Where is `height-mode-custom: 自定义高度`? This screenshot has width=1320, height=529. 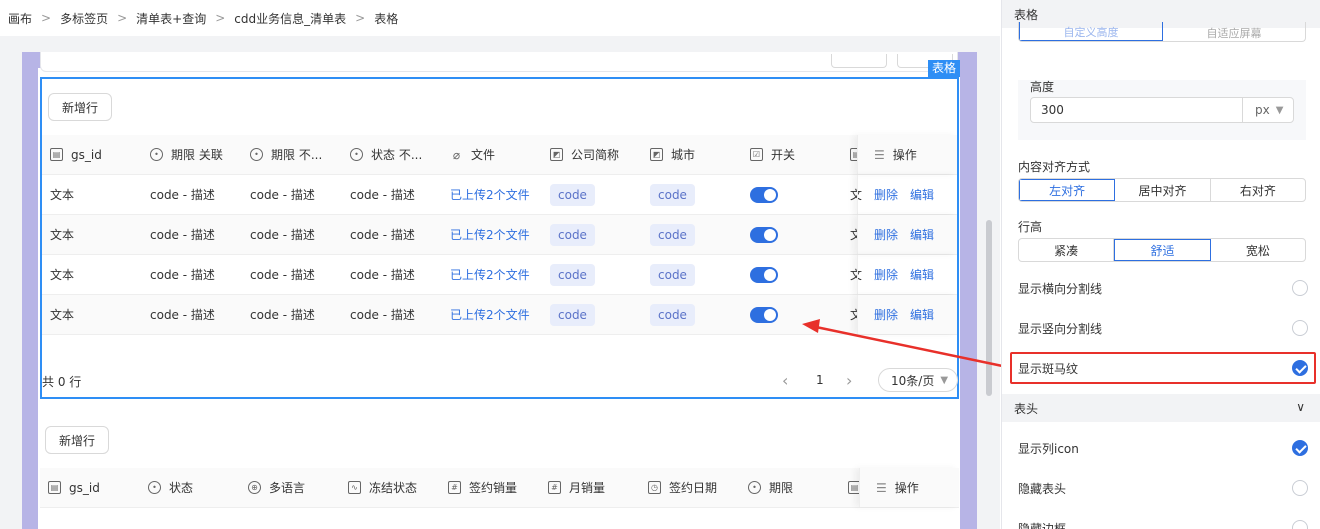
height-mode-custom: 自定义高度 is located at coordinates (1091, 31).